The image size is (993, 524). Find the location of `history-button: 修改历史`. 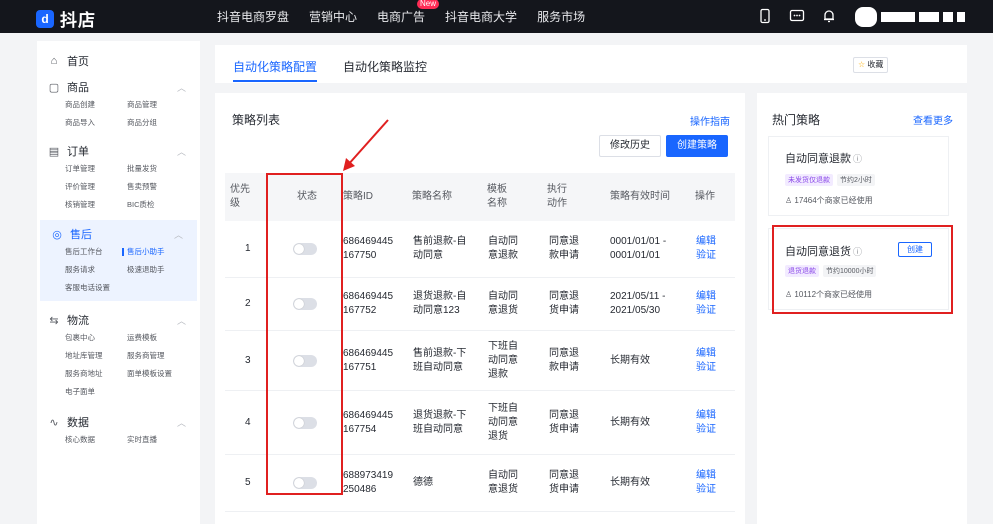

history-button: 修改历史 is located at coordinates (630, 146).